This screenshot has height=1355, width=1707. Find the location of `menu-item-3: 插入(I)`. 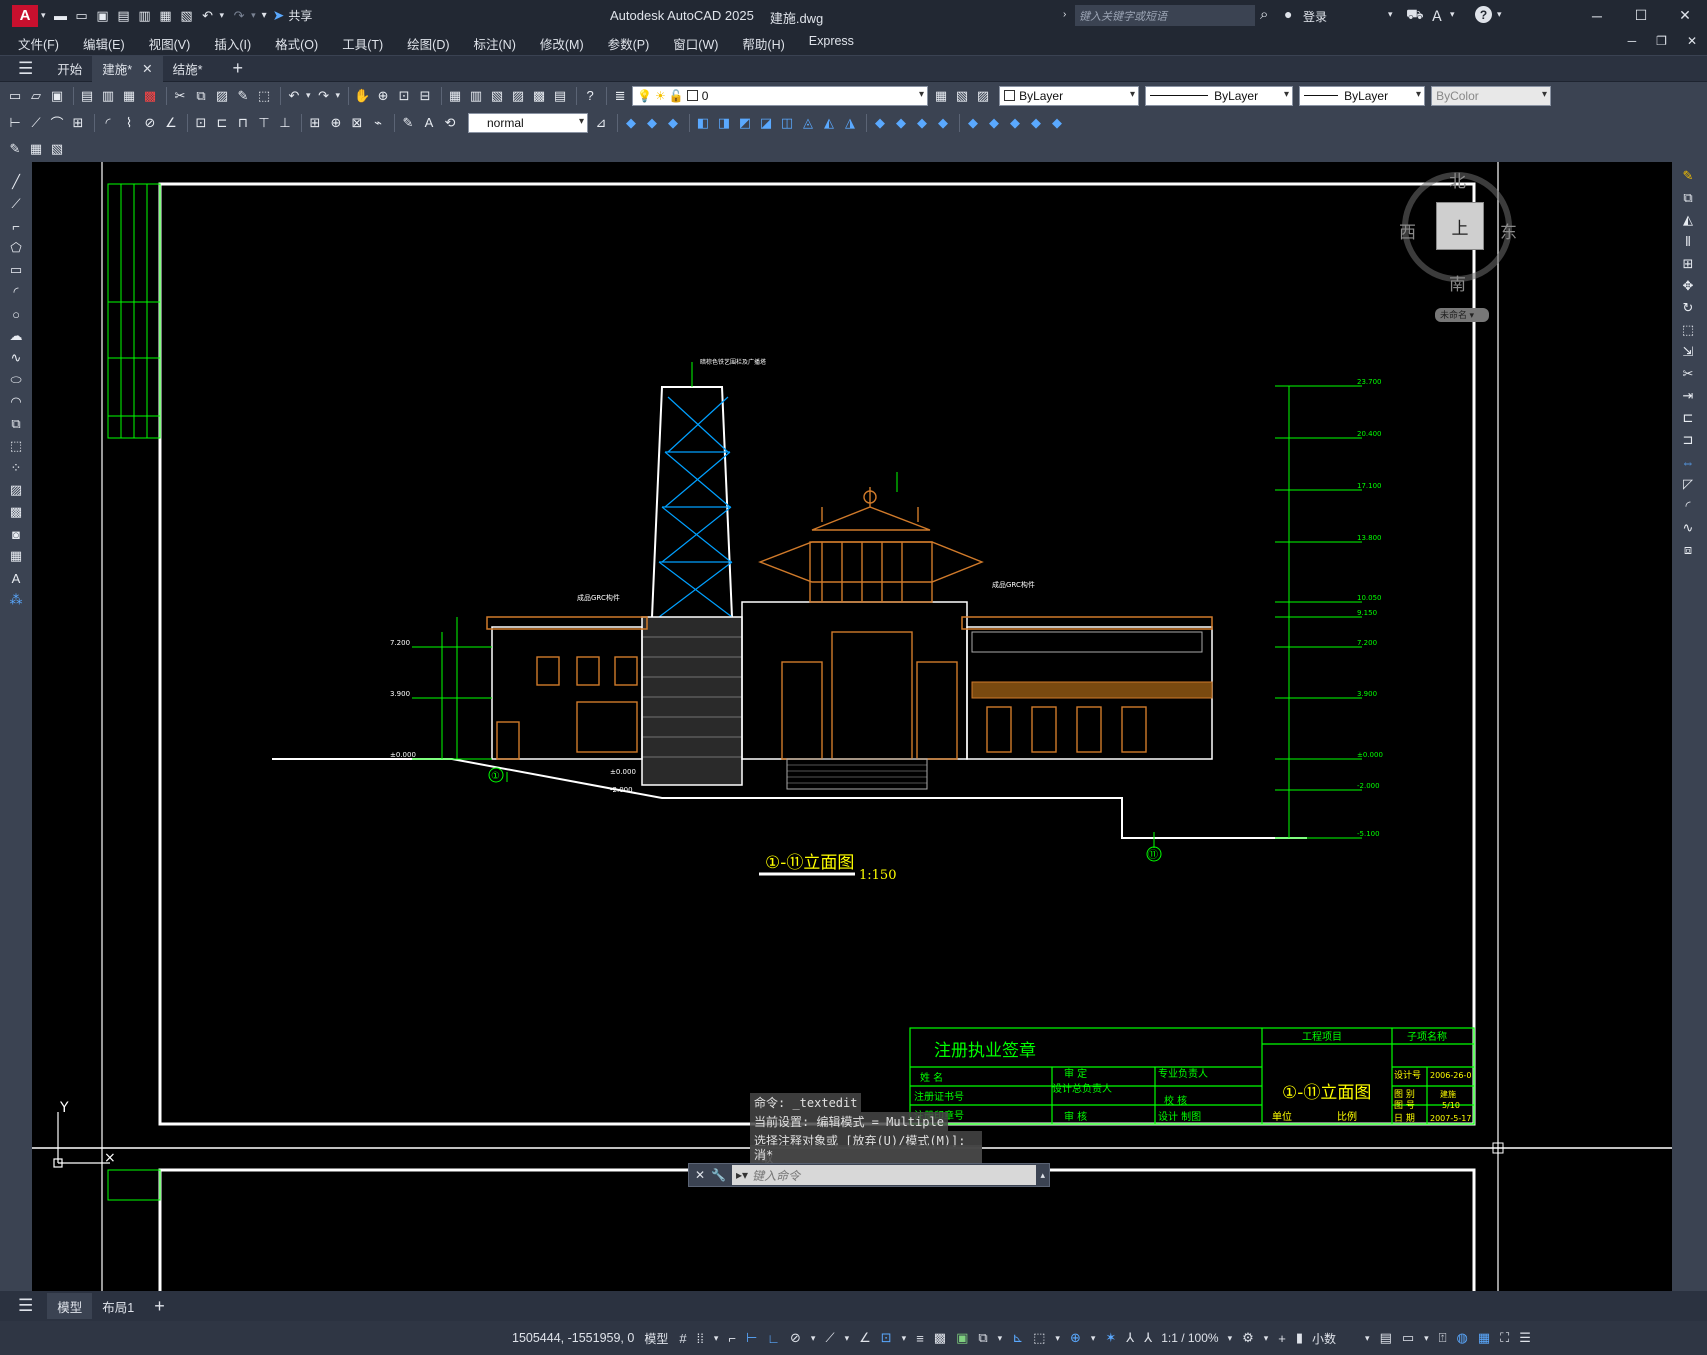

menu-item-3: 插入(I) is located at coordinates (232, 43).